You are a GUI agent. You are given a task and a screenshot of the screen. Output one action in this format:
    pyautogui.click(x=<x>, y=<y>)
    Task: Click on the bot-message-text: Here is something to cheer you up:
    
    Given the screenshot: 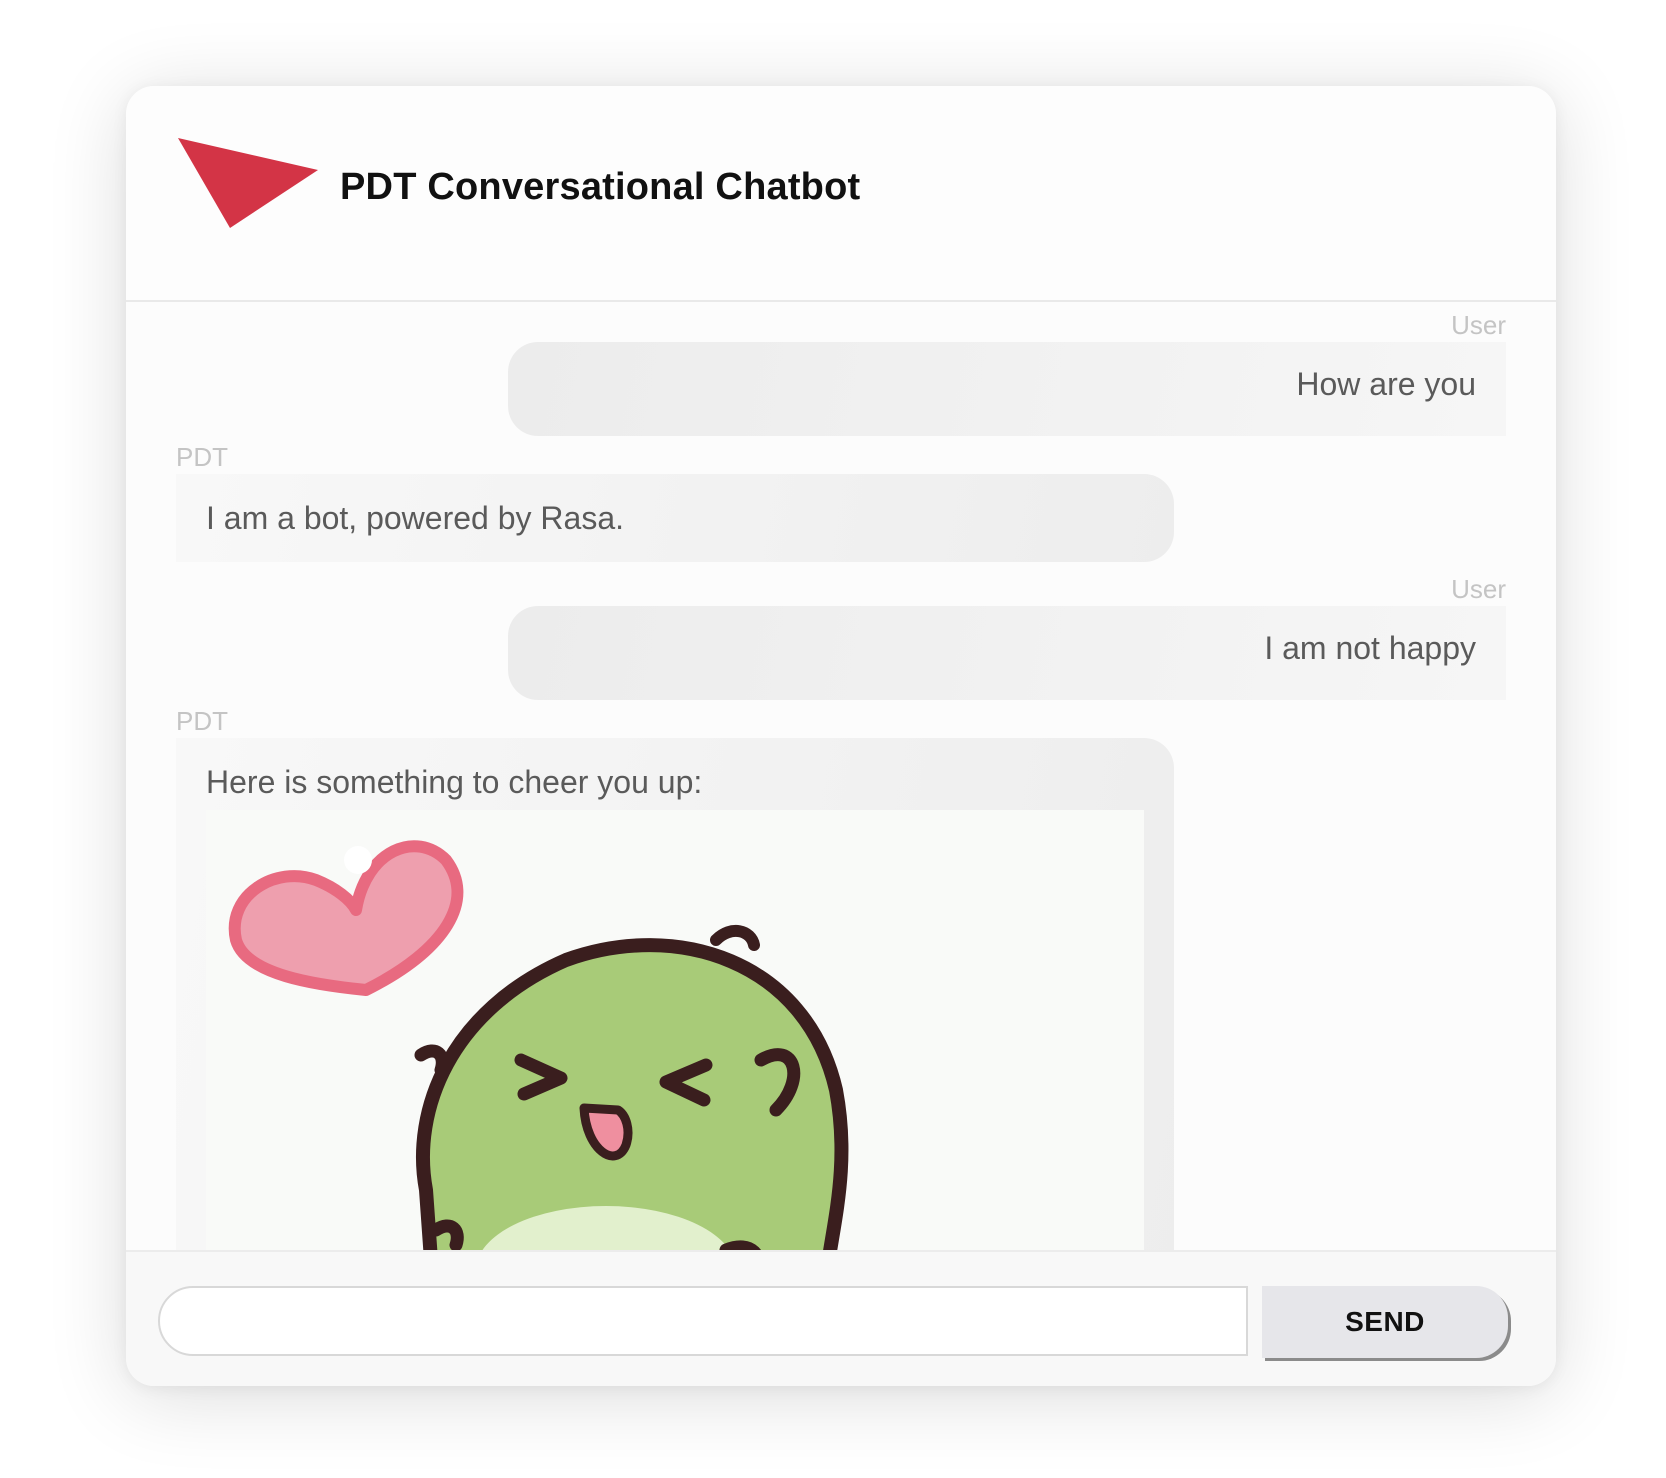 What is the action you would take?
    pyautogui.click(x=454, y=782)
    